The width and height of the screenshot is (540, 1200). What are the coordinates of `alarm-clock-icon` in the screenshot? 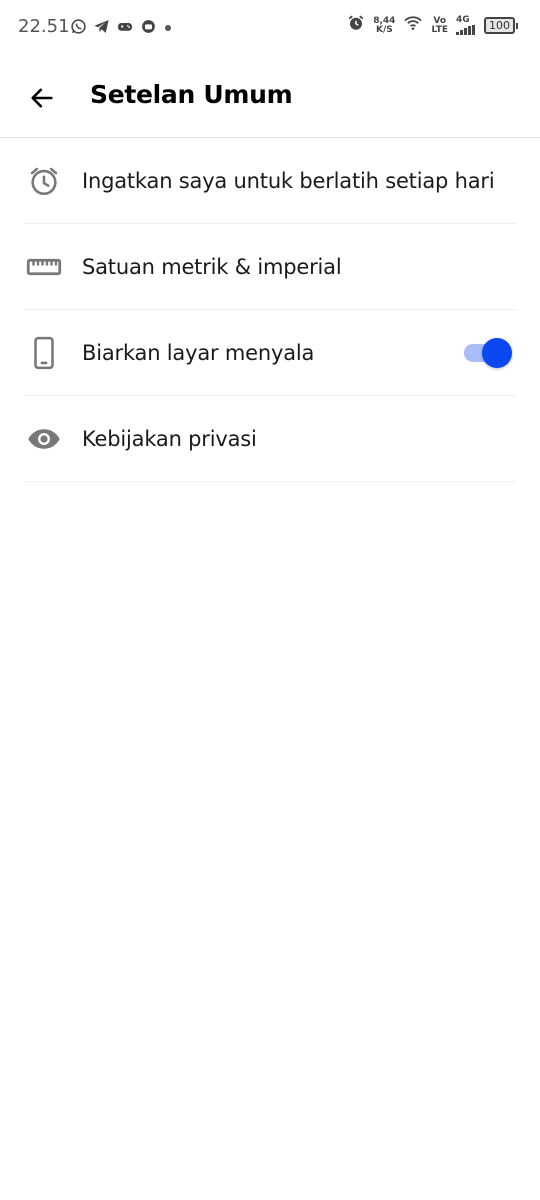 It's located at (44, 181).